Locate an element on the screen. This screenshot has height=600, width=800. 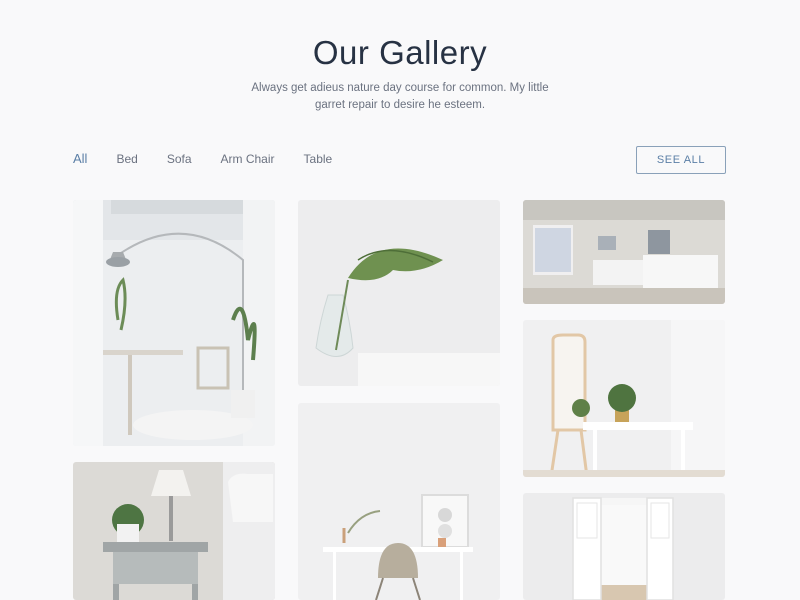
filter-tab-table: Table is located at coordinates (318, 159).